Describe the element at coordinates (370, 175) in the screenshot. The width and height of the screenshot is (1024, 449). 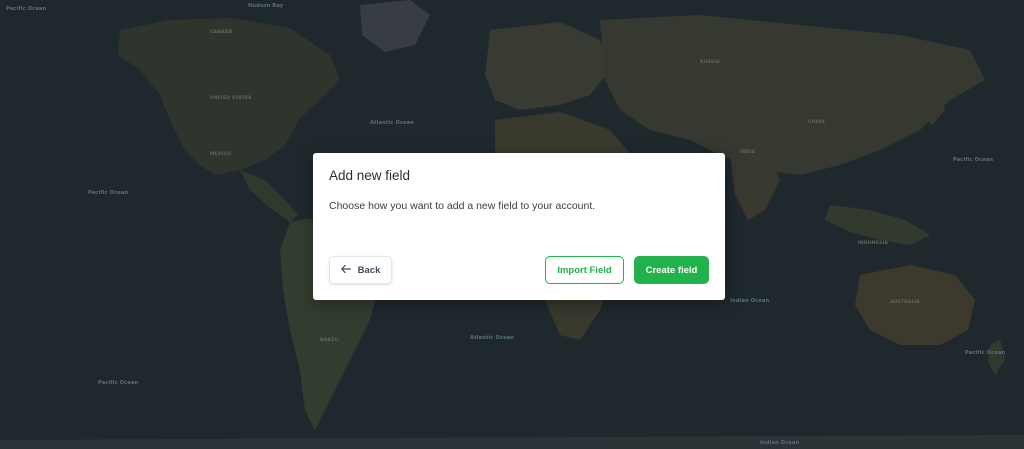
I see `dialog-title: Add new field` at that location.